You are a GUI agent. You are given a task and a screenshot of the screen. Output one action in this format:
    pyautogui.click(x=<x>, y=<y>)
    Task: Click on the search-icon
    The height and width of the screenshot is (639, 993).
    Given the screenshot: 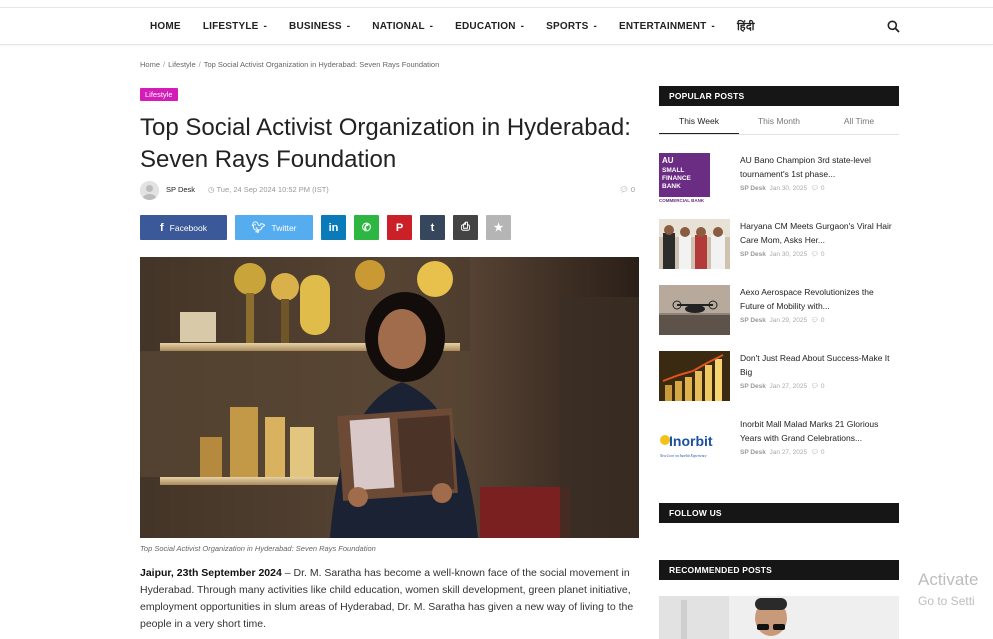 What is the action you would take?
    pyautogui.click(x=893, y=26)
    